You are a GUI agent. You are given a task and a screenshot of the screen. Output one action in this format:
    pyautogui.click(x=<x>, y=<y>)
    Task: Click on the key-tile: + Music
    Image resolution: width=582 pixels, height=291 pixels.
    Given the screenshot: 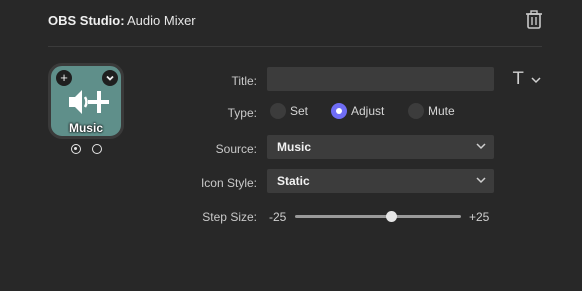 What is the action you would take?
    pyautogui.click(x=86, y=101)
    